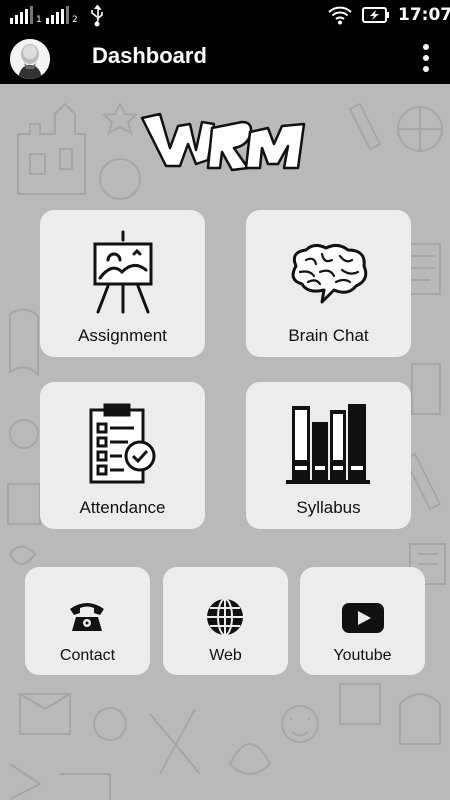 The width and height of the screenshot is (450, 800). What do you see at coordinates (375, 15) in the screenshot?
I see `battery-charging-icon` at bounding box center [375, 15].